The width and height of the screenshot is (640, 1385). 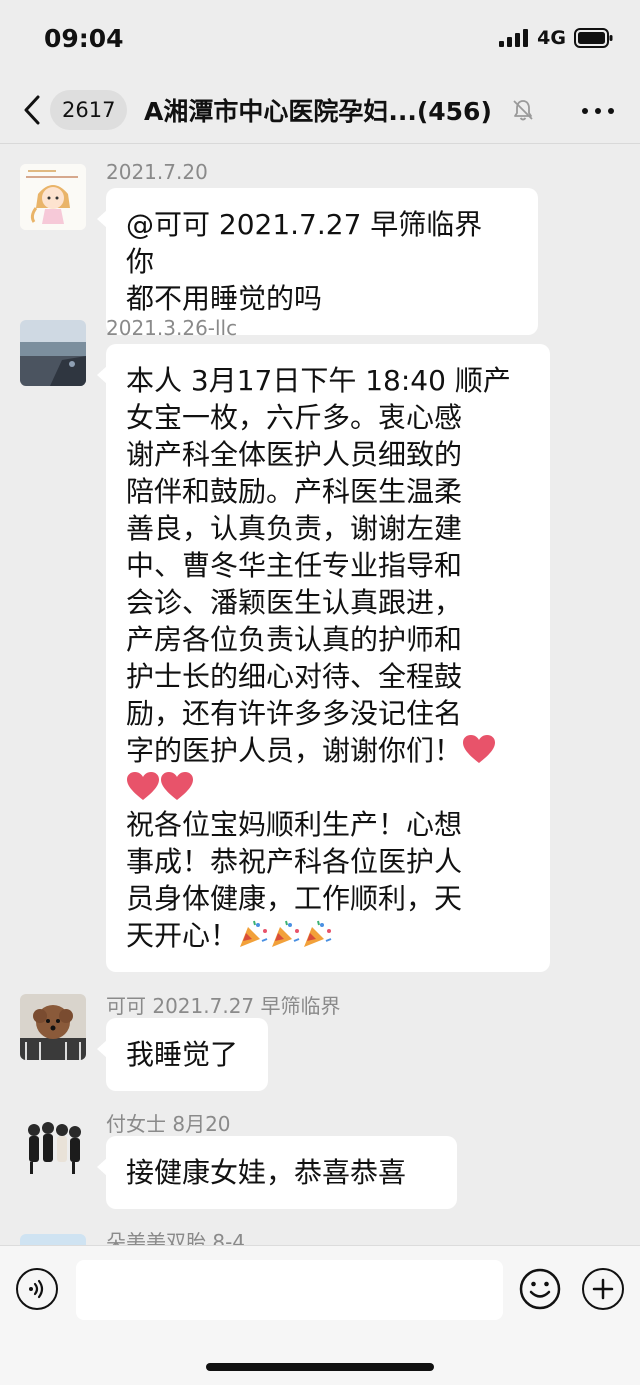 I want to click on message-bubble: 接健康女娃，恭喜恭喜, so click(x=277, y=1172).